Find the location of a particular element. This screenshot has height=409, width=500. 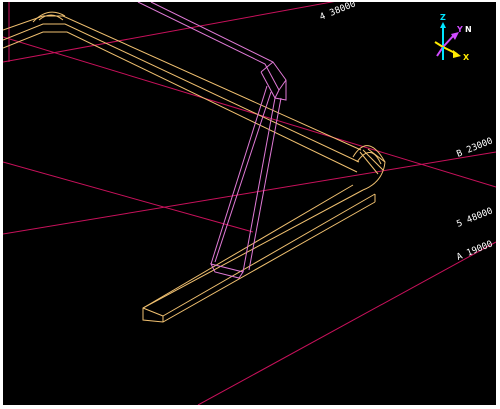

z-axis-arrow is located at coordinates (443, 25).